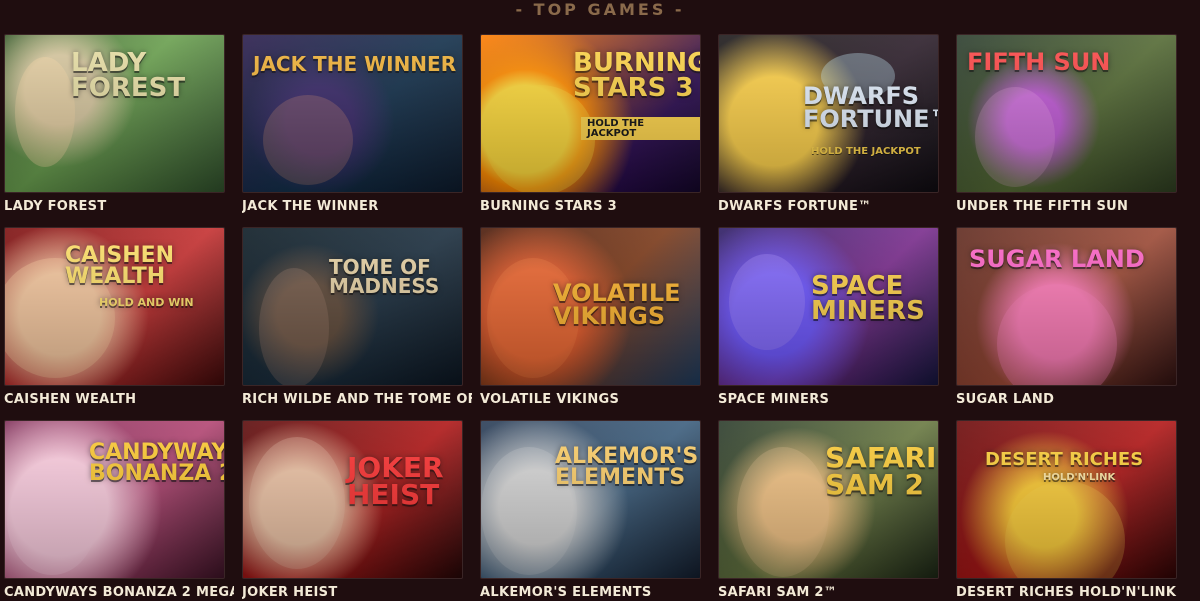 The image size is (1200, 601). What do you see at coordinates (595, 206) in the screenshot?
I see `game-title: BURNING STARS 3` at bounding box center [595, 206].